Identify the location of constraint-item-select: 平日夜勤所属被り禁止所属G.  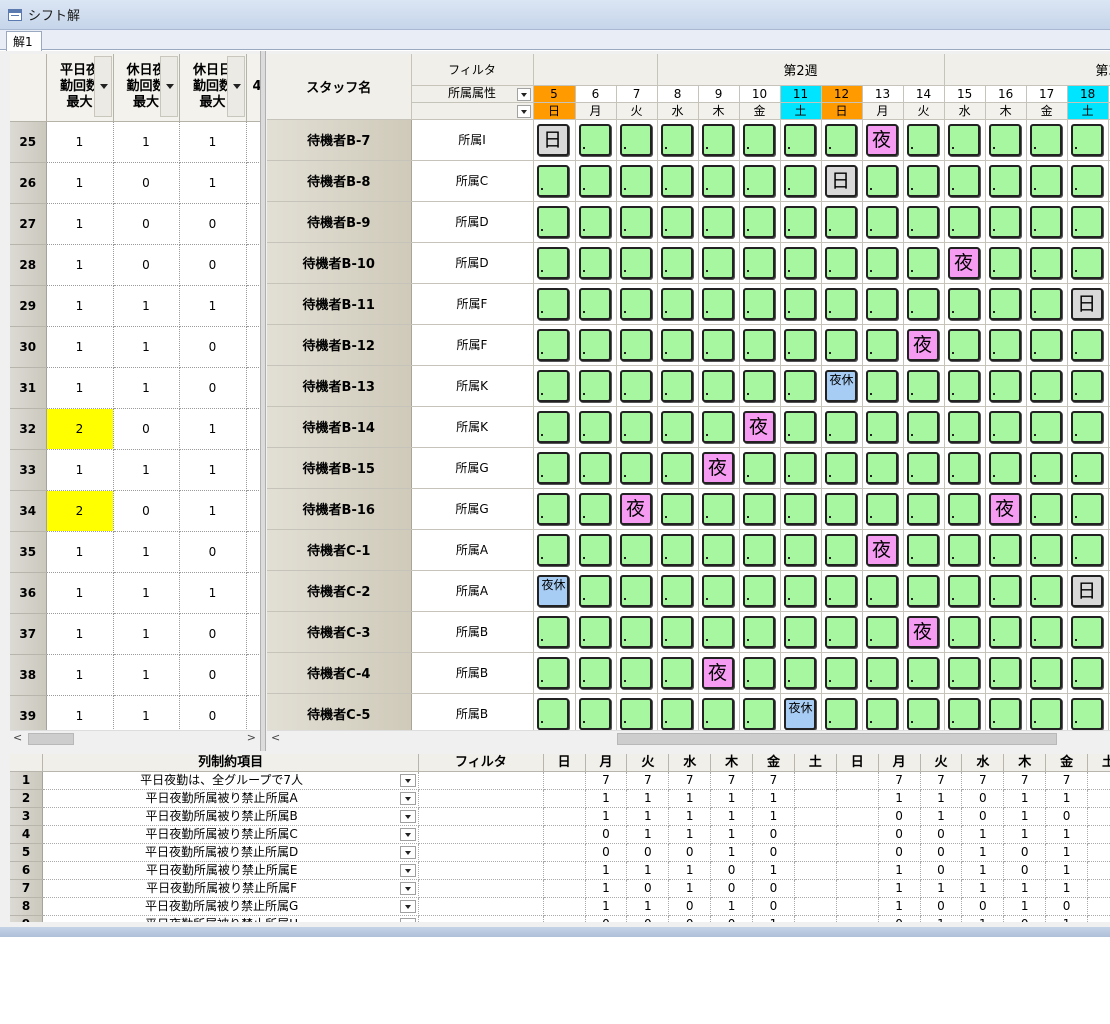
(231, 906).